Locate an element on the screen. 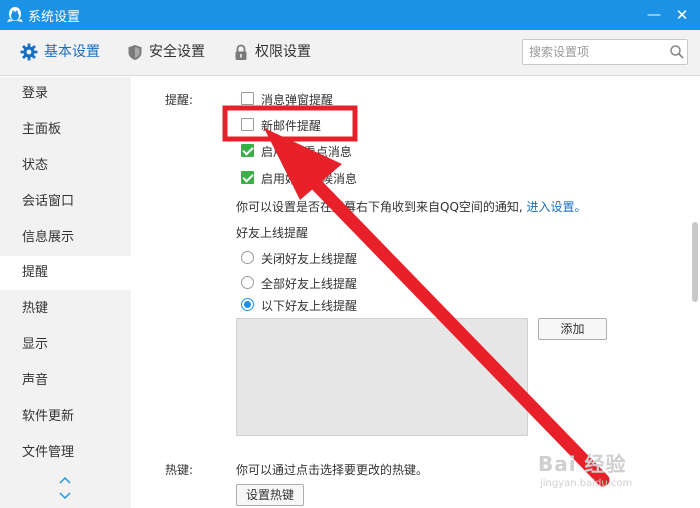  lock-icon is located at coordinates (241, 52).